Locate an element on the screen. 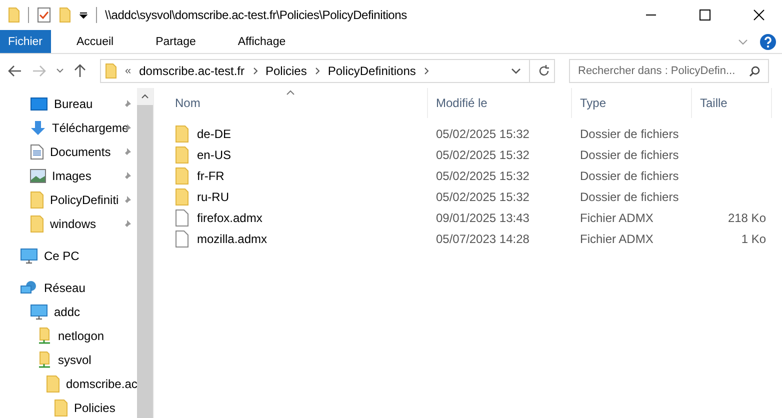  sidebar-item: PolicyDefiniti is located at coordinates (84, 200).